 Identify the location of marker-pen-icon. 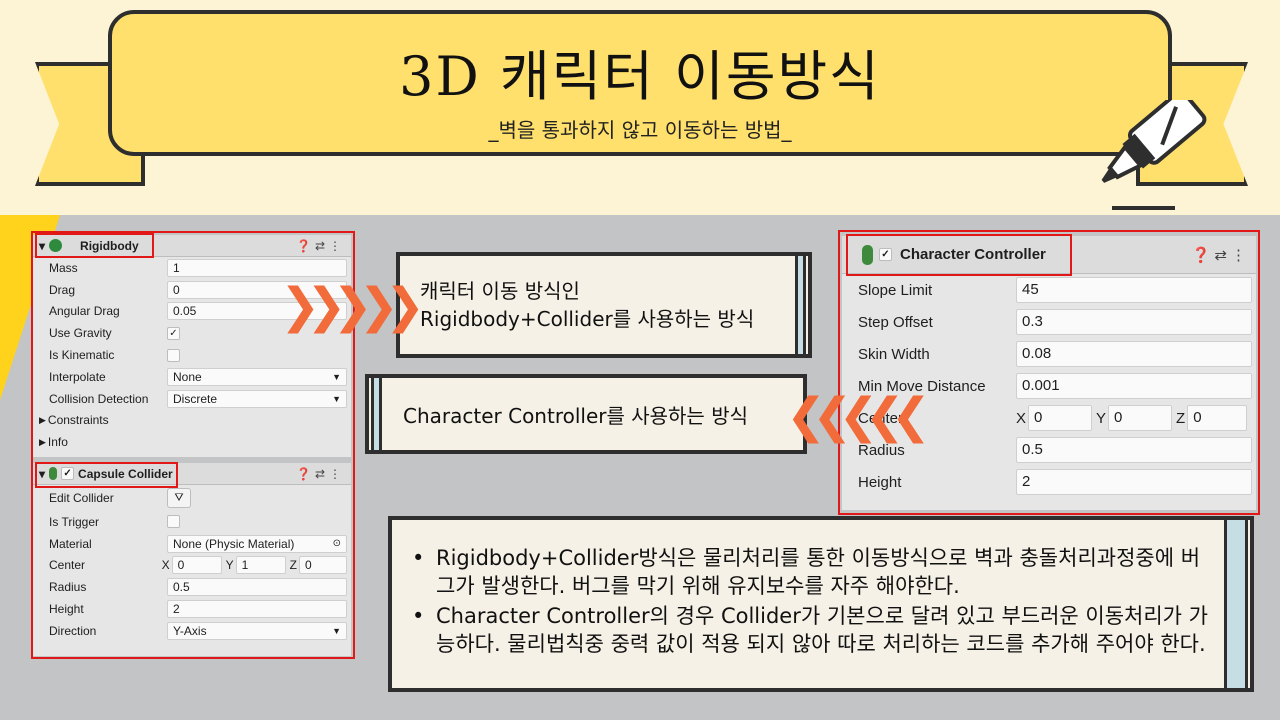
(1154, 155).